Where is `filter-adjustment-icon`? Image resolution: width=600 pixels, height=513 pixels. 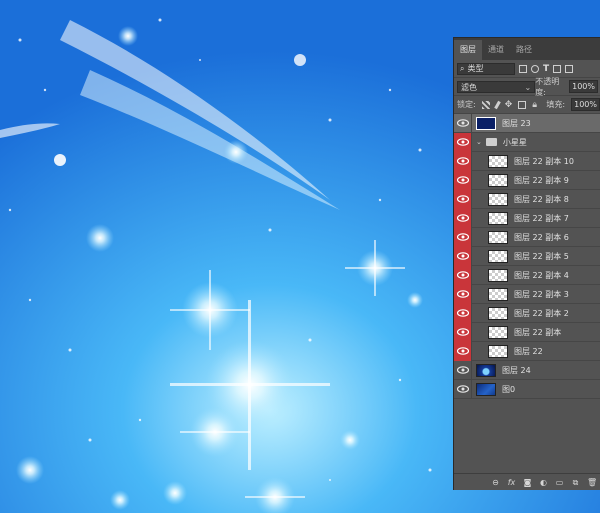 filter-adjustment-icon is located at coordinates (535, 68).